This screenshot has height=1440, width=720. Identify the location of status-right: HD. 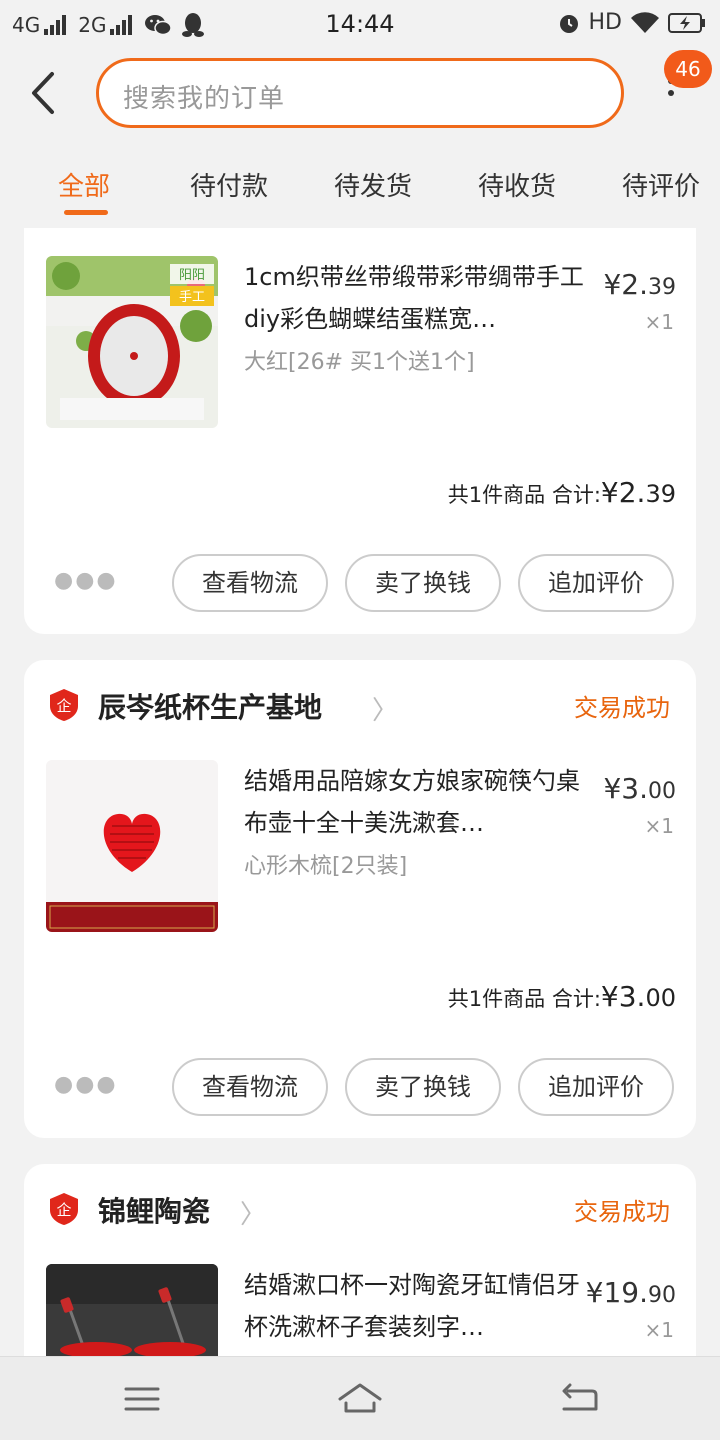
(631, 22).